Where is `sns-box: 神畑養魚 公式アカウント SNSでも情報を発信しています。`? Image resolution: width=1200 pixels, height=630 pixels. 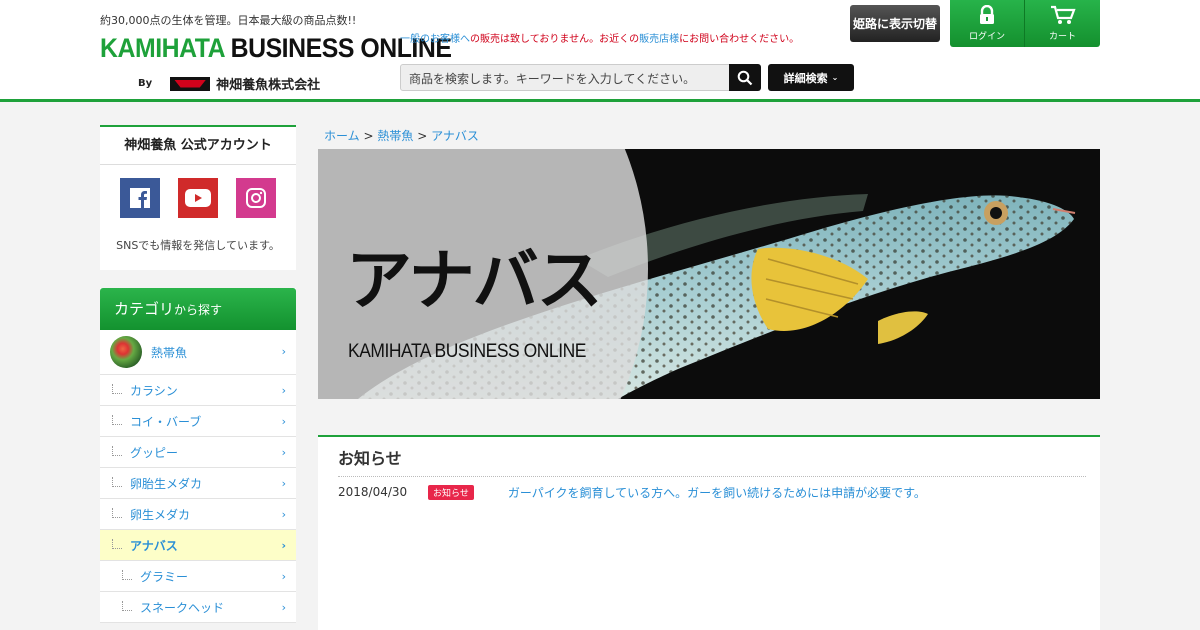
sns-box: 神畑養魚 公式アカウント SNSでも情報を発信しています。 is located at coordinates (198, 197).